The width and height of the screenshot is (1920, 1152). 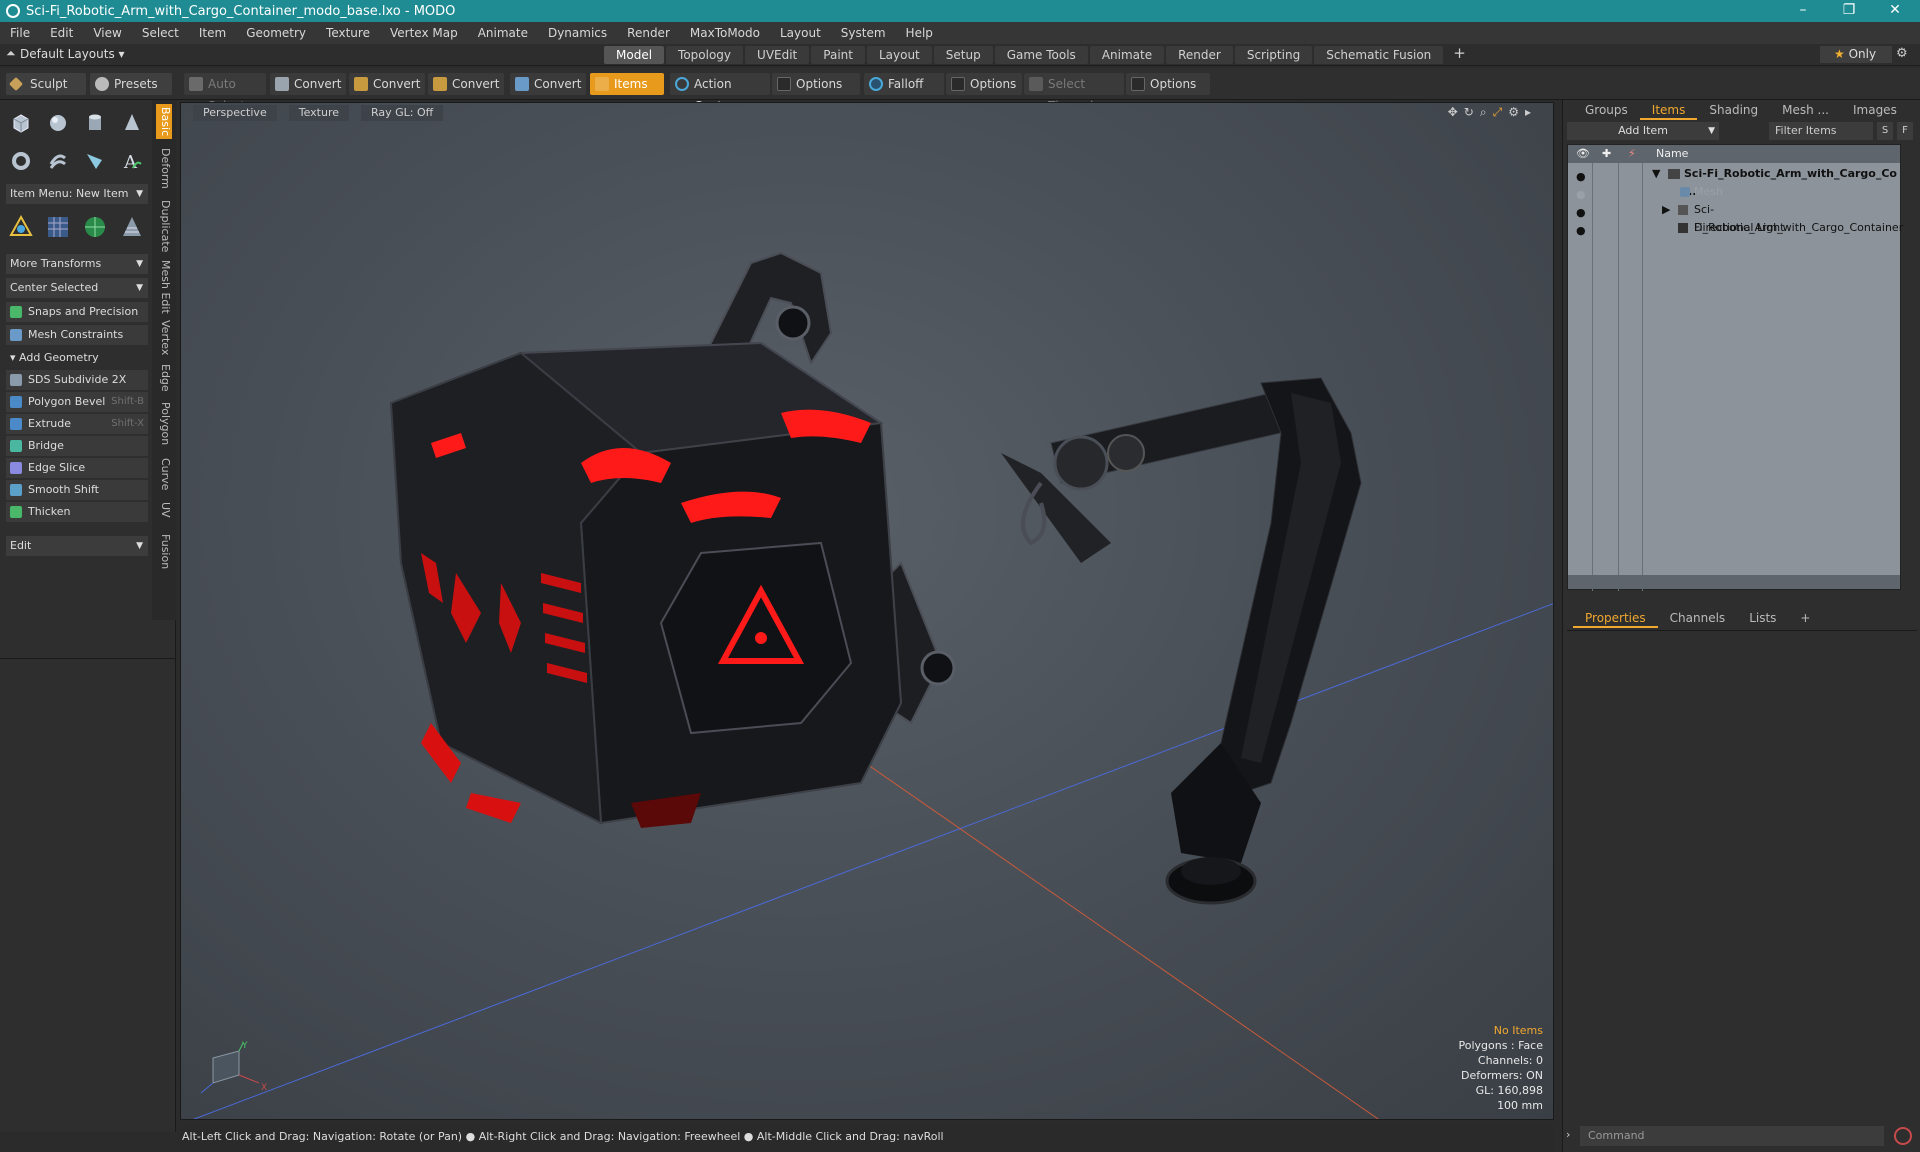 What do you see at coordinates (1606, 110) in the screenshot?
I see `tab-groups: Groups` at bounding box center [1606, 110].